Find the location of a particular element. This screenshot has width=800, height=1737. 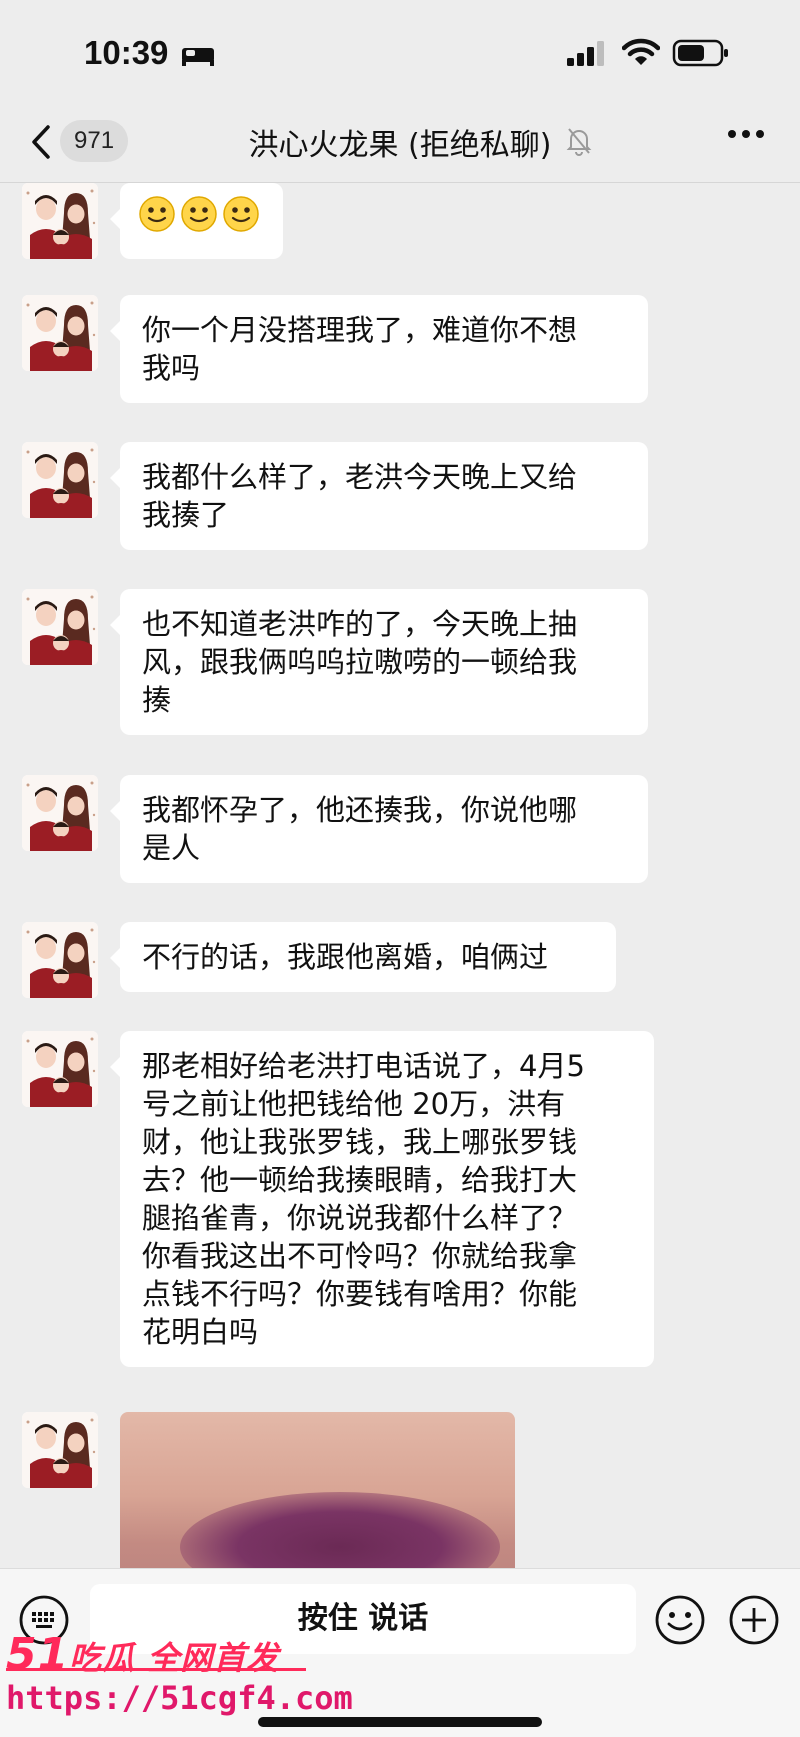

mute-bell-icon is located at coordinates (579, 142).